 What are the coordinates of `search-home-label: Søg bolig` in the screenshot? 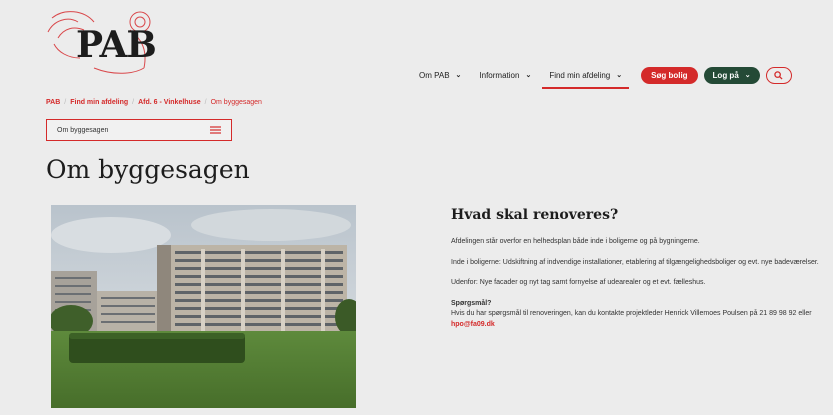 It's located at (669, 75).